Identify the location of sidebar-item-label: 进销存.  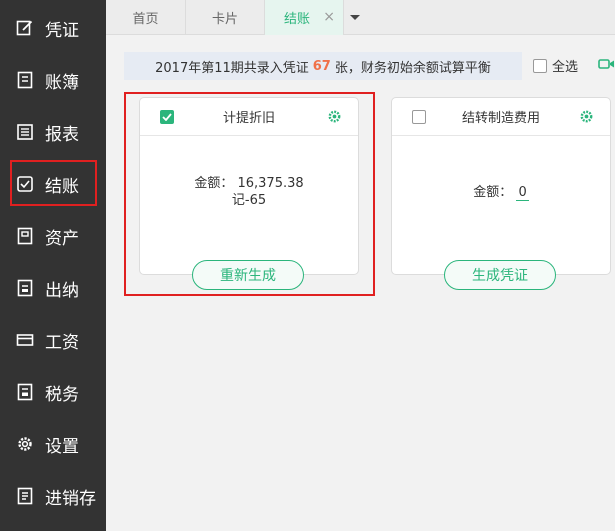
(70, 498).